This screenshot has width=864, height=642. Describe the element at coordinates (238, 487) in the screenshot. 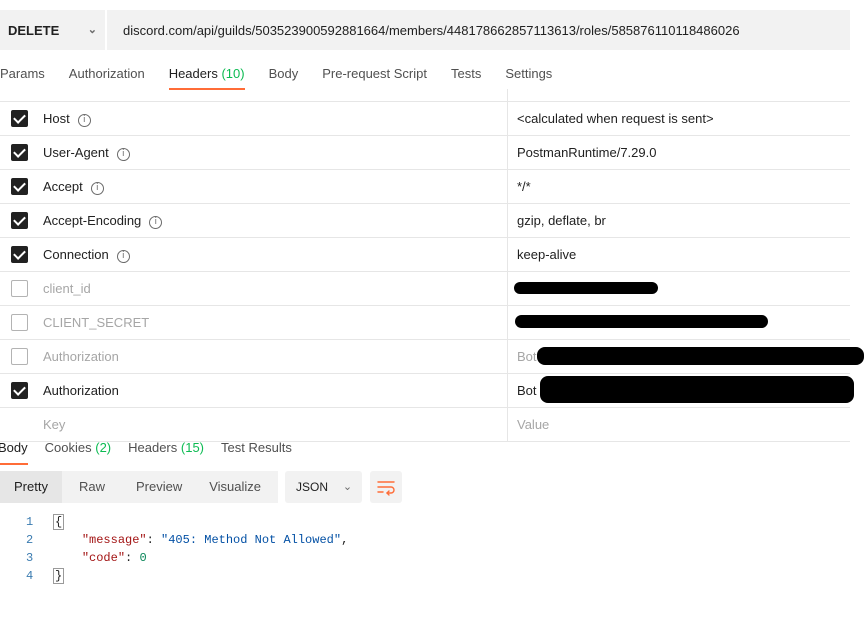

I see `view-visualize: Visualize` at that location.